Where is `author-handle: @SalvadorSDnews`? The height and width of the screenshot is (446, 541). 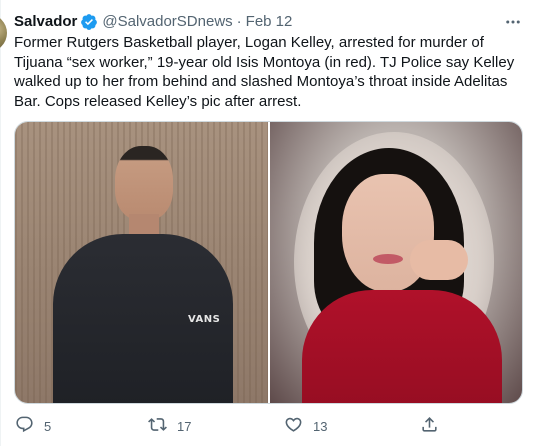
author-handle: @SalvadorSDnews is located at coordinates (167, 22).